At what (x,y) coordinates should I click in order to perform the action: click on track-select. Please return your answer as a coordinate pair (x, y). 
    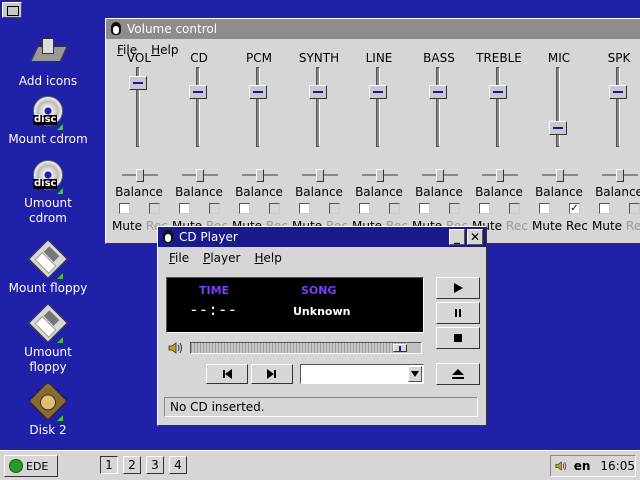
    Looking at the image, I should click on (362, 374).